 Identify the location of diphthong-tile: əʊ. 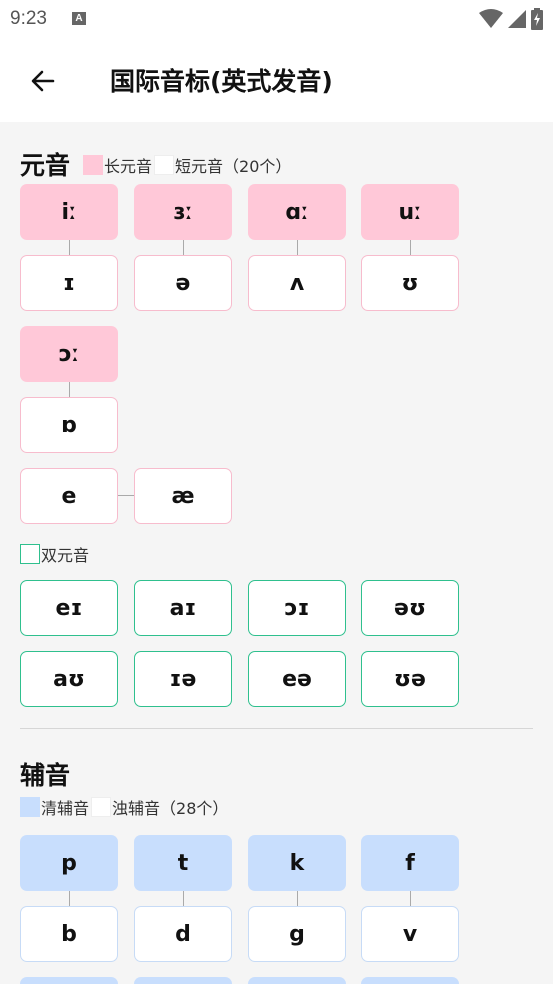
(410, 608).